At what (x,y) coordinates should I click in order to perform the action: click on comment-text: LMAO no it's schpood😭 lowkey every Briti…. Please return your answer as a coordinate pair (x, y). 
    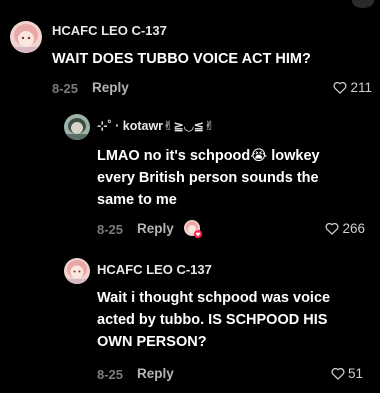
    Looking at the image, I should click on (208, 178).